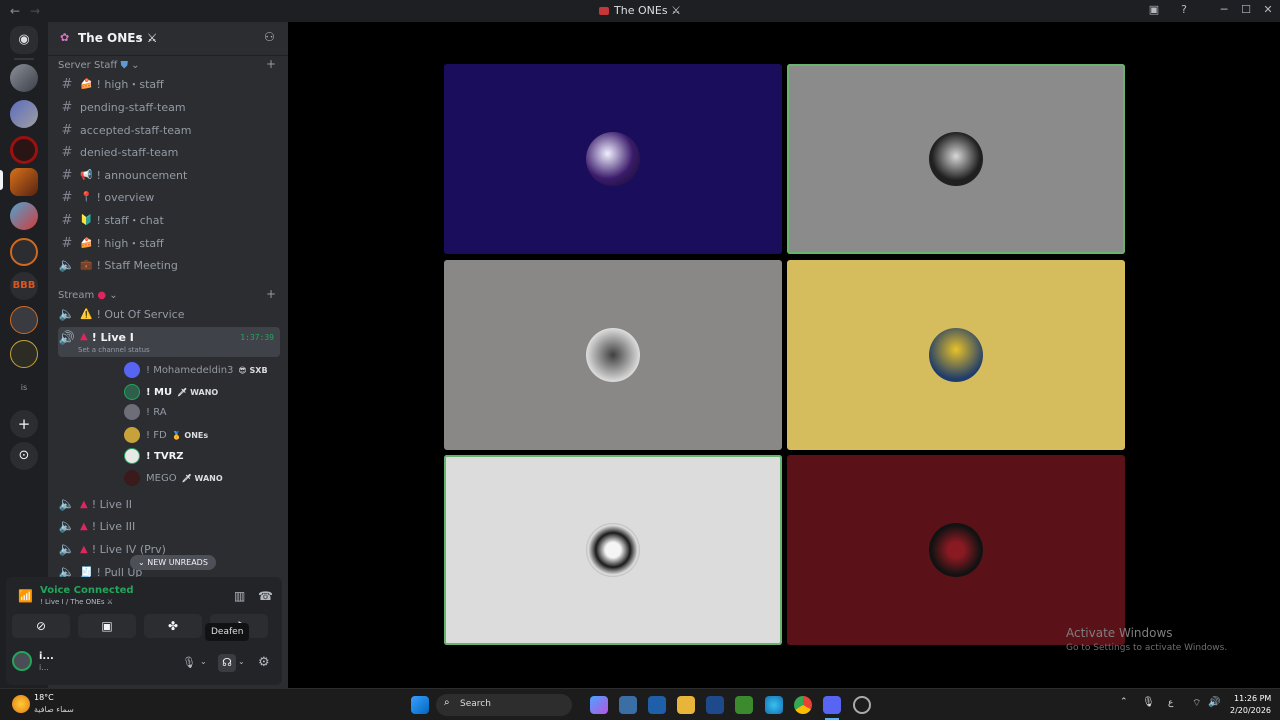  What do you see at coordinates (196, 370) in the screenshot?
I see `voice-user-mohamedeldin3: ! Mohamedeldin3 😎 SXB` at bounding box center [196, 370].